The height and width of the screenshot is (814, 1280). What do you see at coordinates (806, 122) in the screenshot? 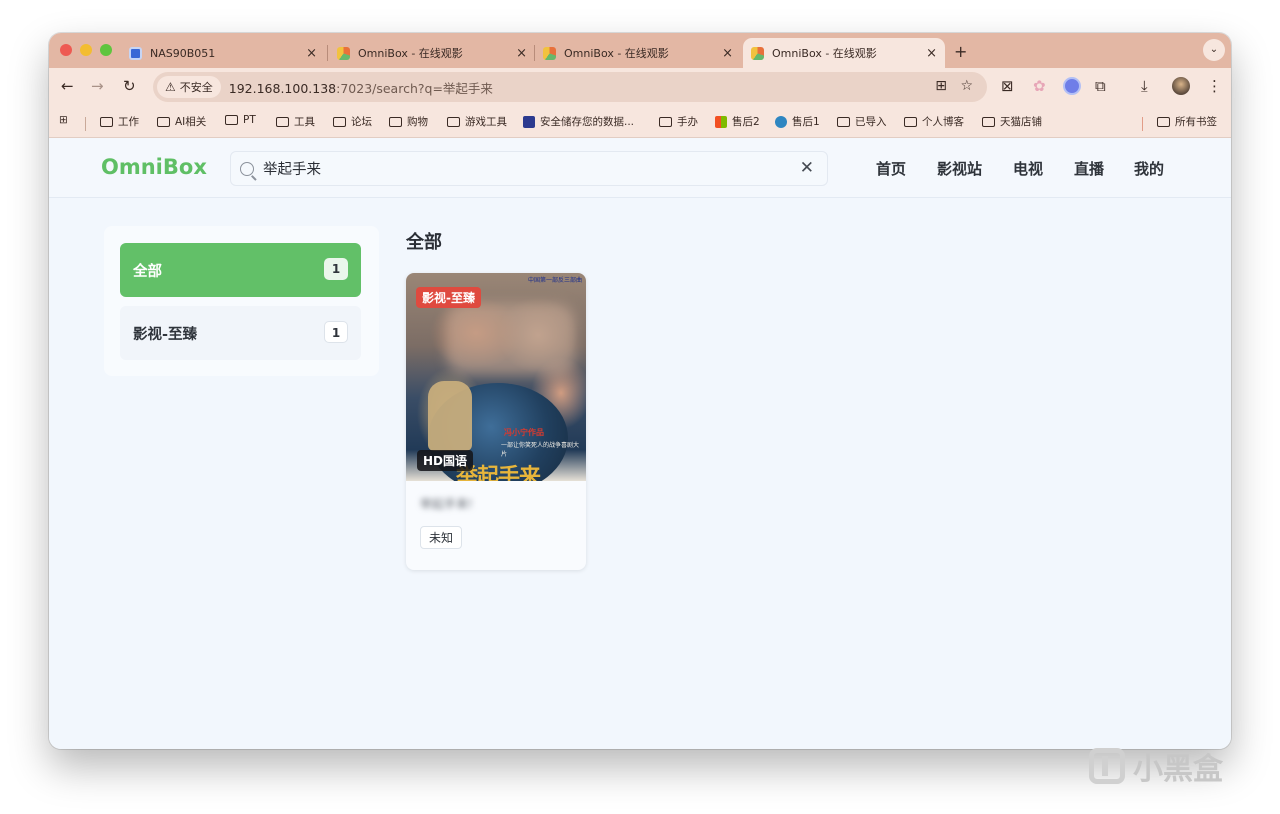
I see `bookmark-label: 售后1` at bounding box center [806, 122].